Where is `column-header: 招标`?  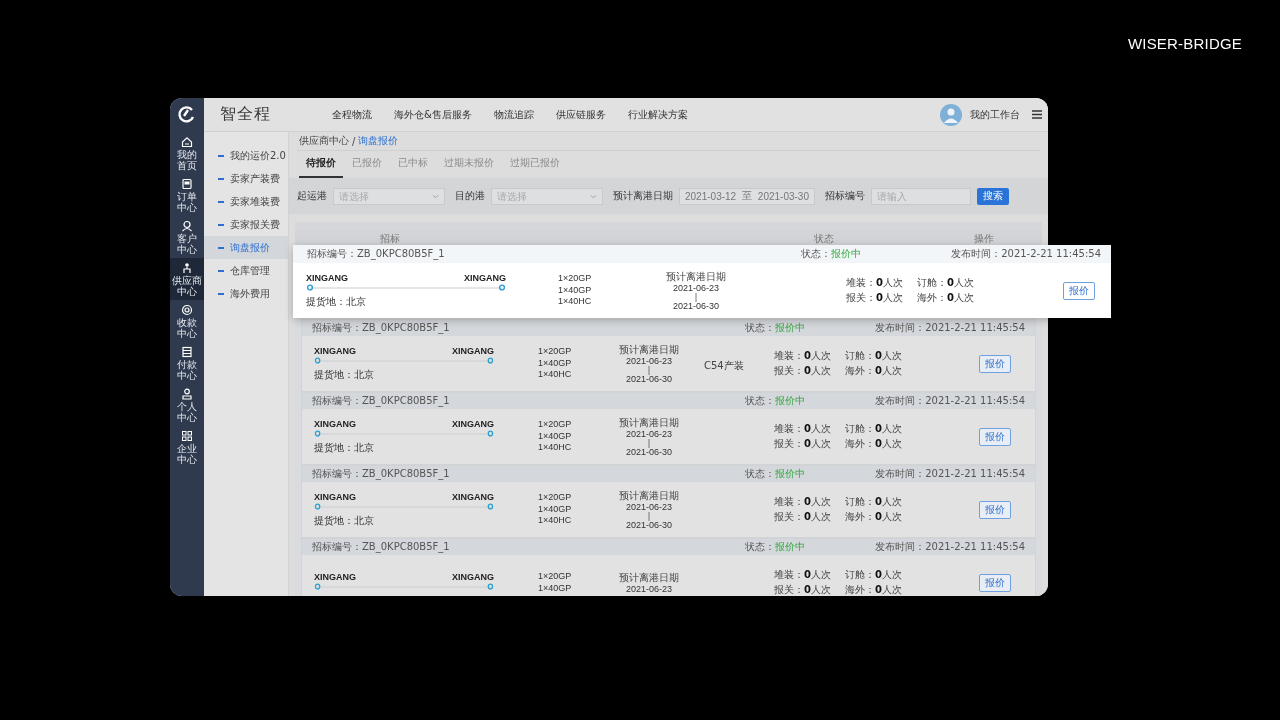
column-header: 招标 is located at coordinates (390, 239).